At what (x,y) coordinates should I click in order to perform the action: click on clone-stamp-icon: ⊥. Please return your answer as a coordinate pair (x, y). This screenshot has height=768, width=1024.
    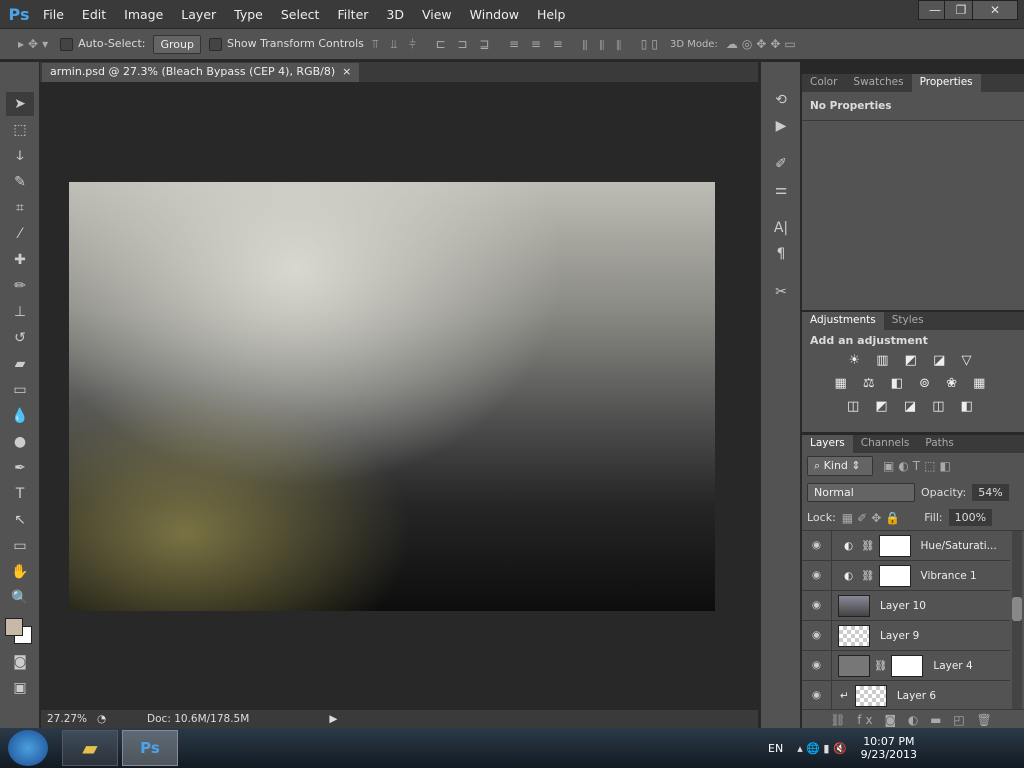
    Looking at the image, I should click on (20, 312).